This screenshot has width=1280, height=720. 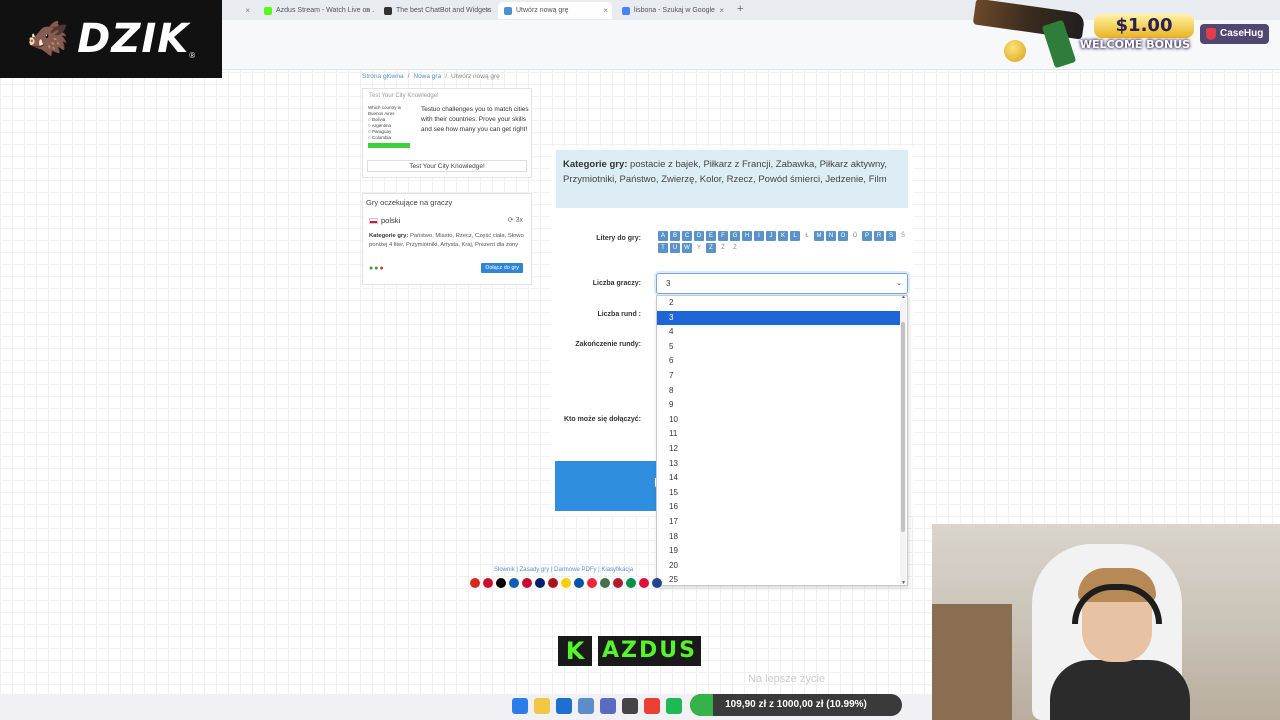 I want to click on browser-tab: ×, so click(x=241, y=10).